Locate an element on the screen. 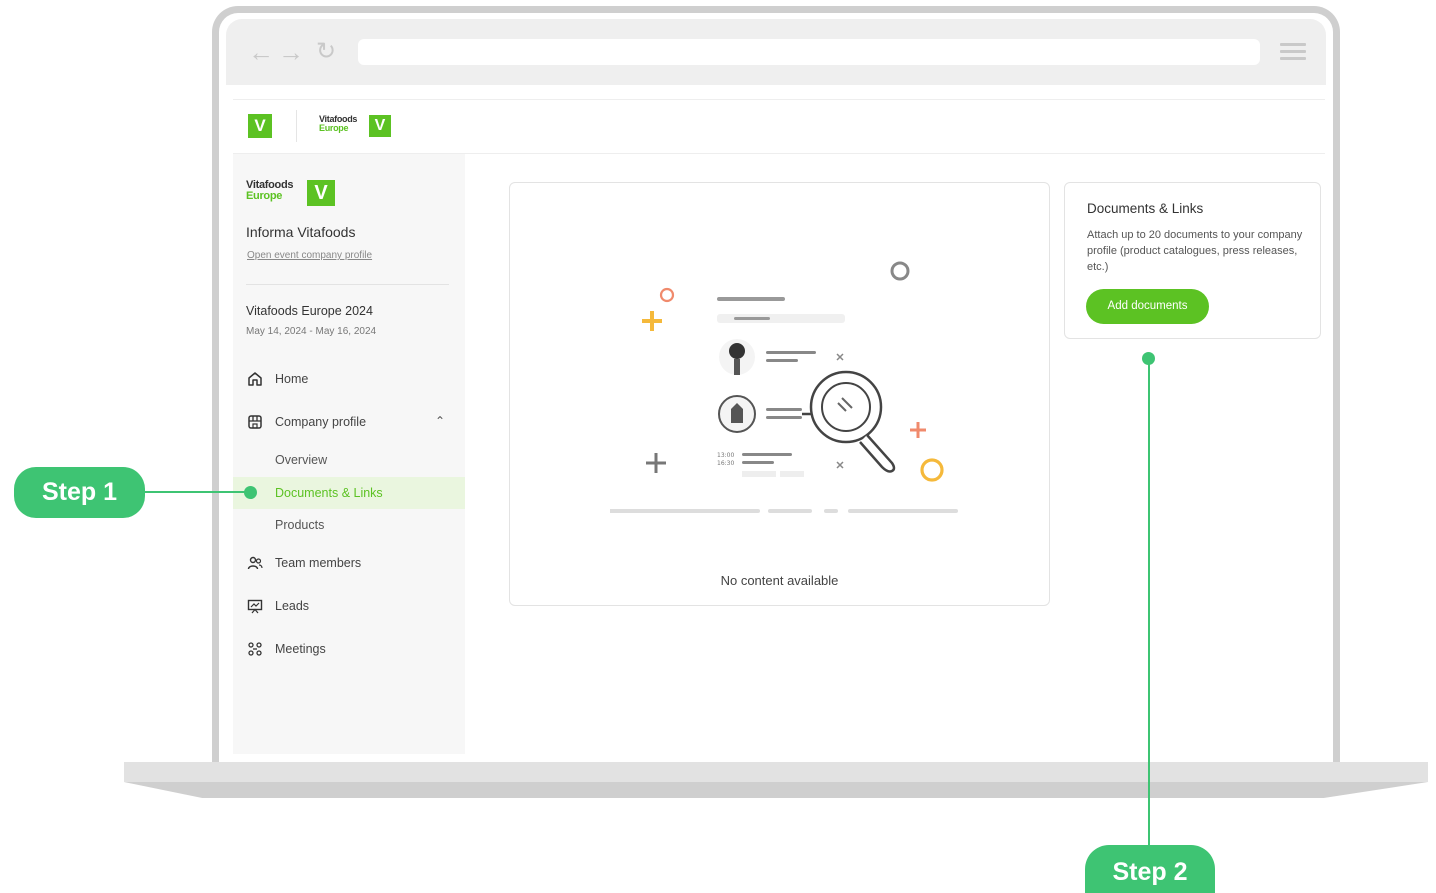 Image resolution: width=1436 pixels, height=893 pixels. arrow-left-icon: ← is located at coordinates (261, 52).